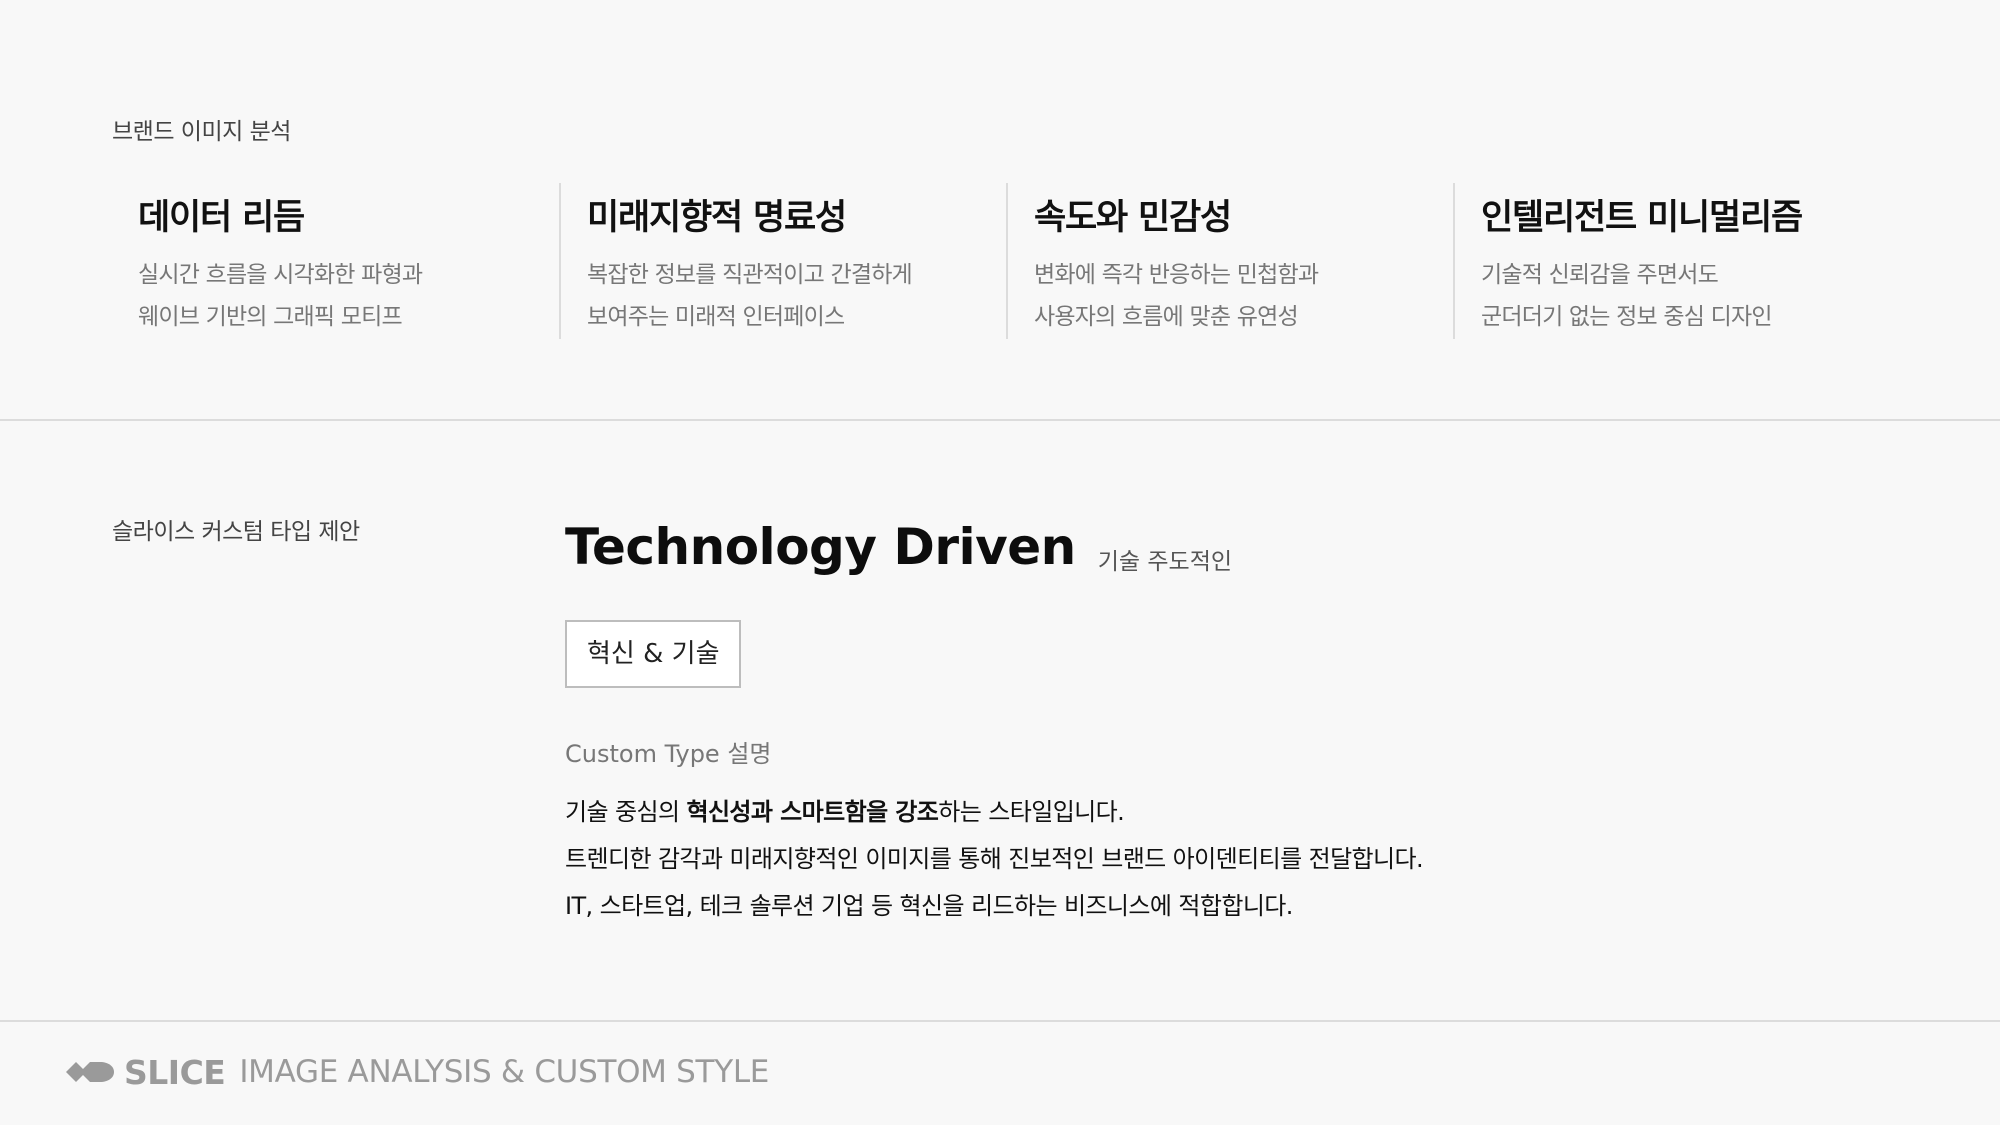 Image resolution: width=2000 pixels, height=1125 pixels. I want to click on description-text: 하는 스타일입니다., so click(1031, 812).